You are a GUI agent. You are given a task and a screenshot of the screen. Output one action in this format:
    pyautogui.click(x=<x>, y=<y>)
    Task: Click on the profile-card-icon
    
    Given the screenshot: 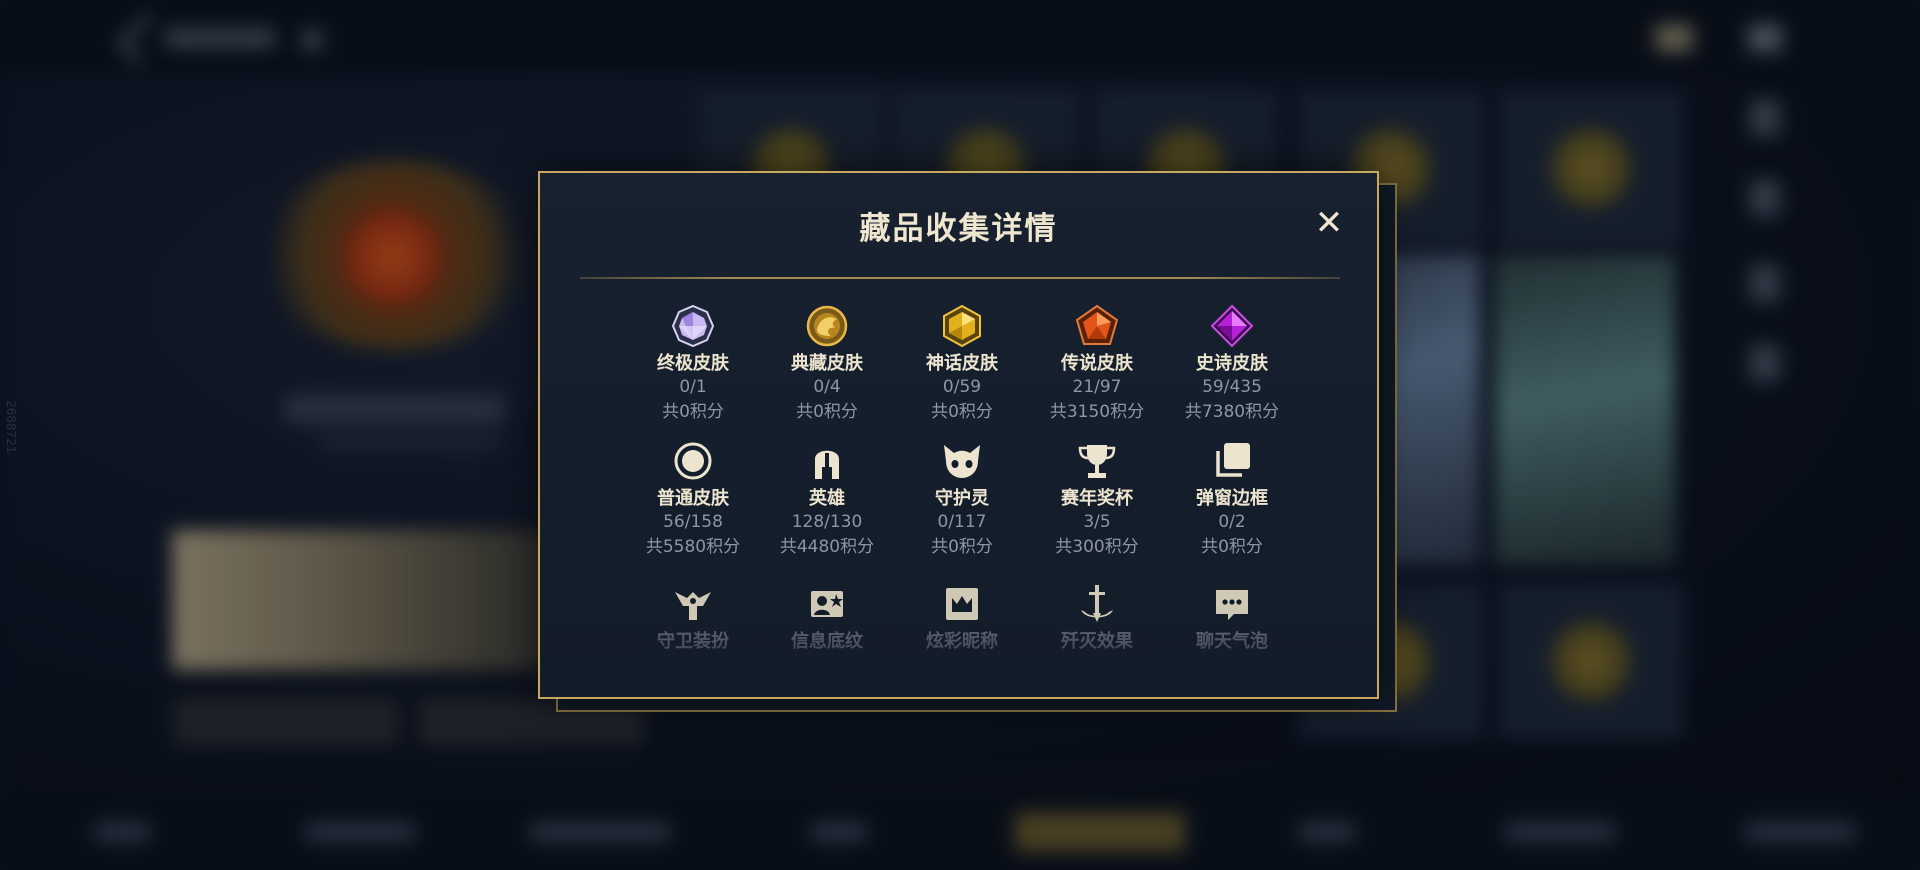 What is the action you would take?
    pyautogui.click(x=827, y=604)
    